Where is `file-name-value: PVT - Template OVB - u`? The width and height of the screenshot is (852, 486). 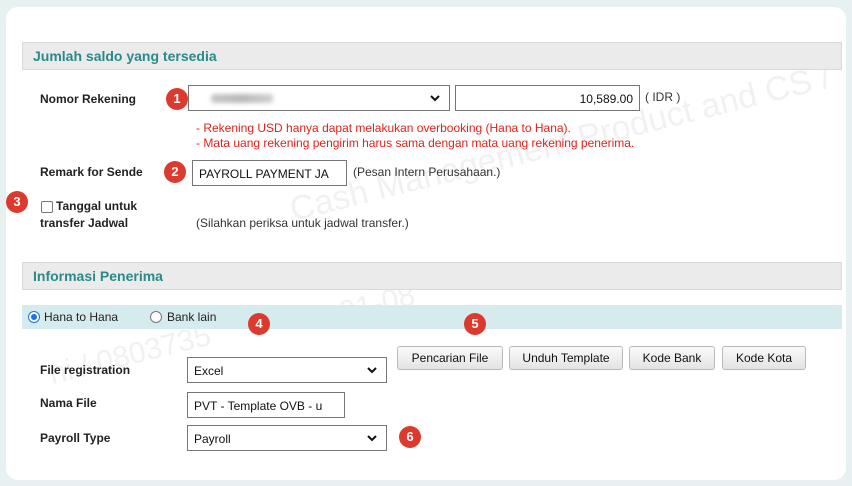 file-name-value: PVT - Template OVB - u is located at coordinates (258, 406).